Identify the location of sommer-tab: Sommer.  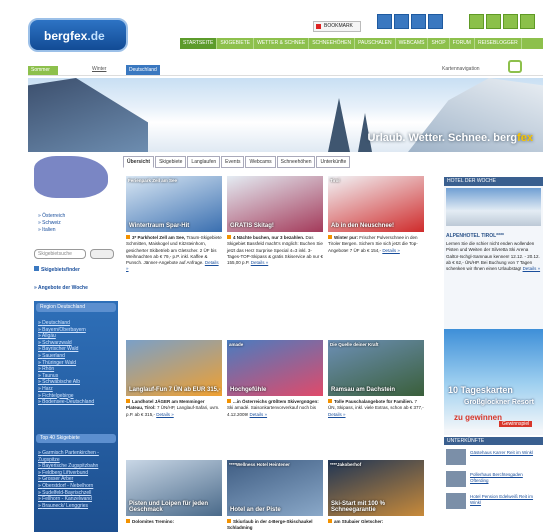
(43, 70).